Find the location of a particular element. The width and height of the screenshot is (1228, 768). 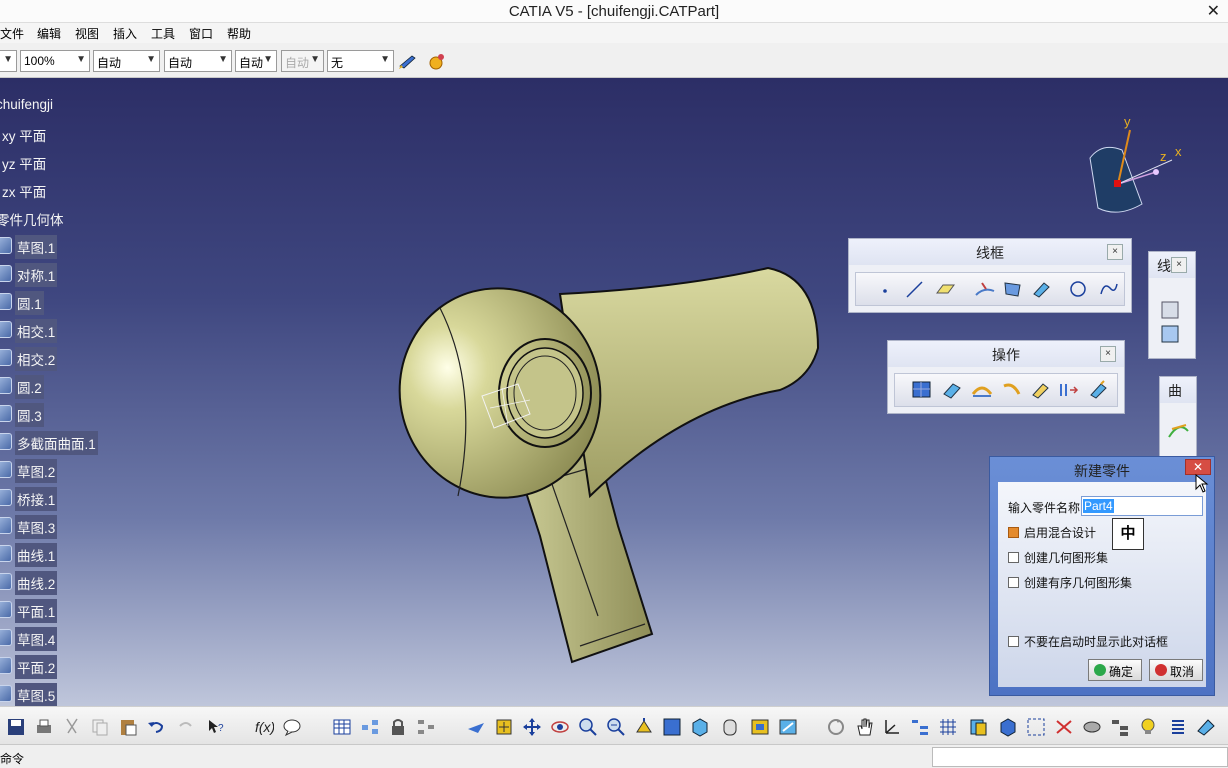

partial-toolbar-1: 线 × is located at coordinates (1172, 305).